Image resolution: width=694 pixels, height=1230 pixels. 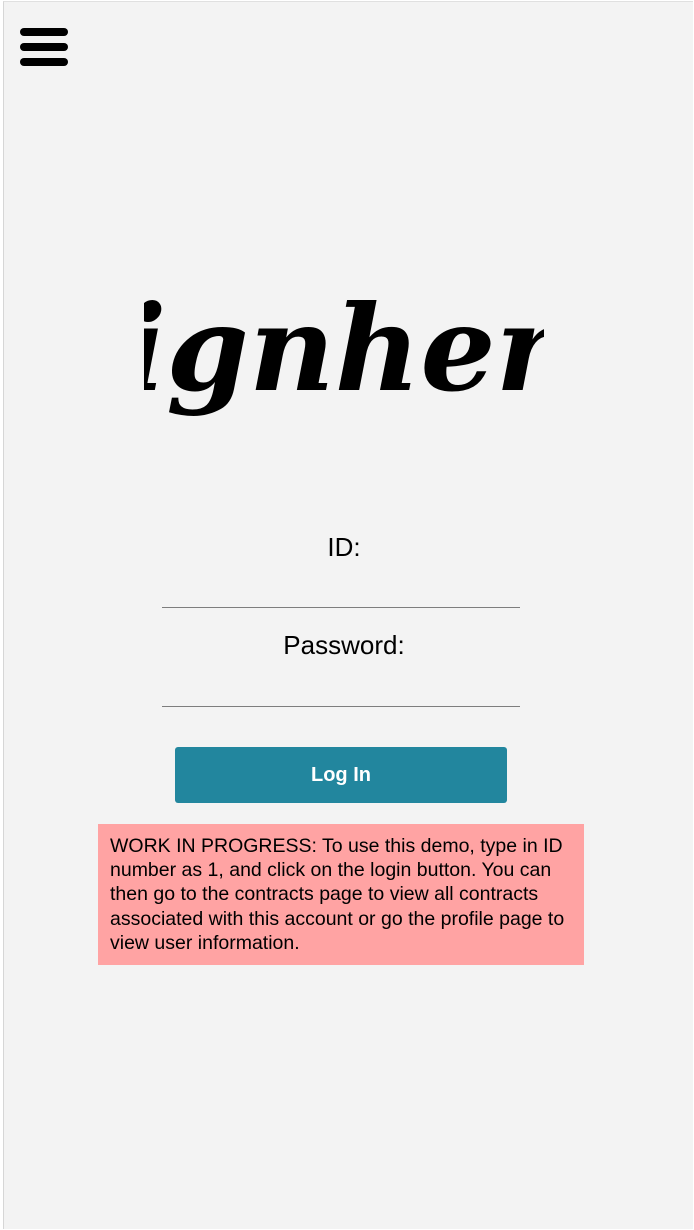 I want to click on hamburger-menu-icon, so click(x=44, y=48).